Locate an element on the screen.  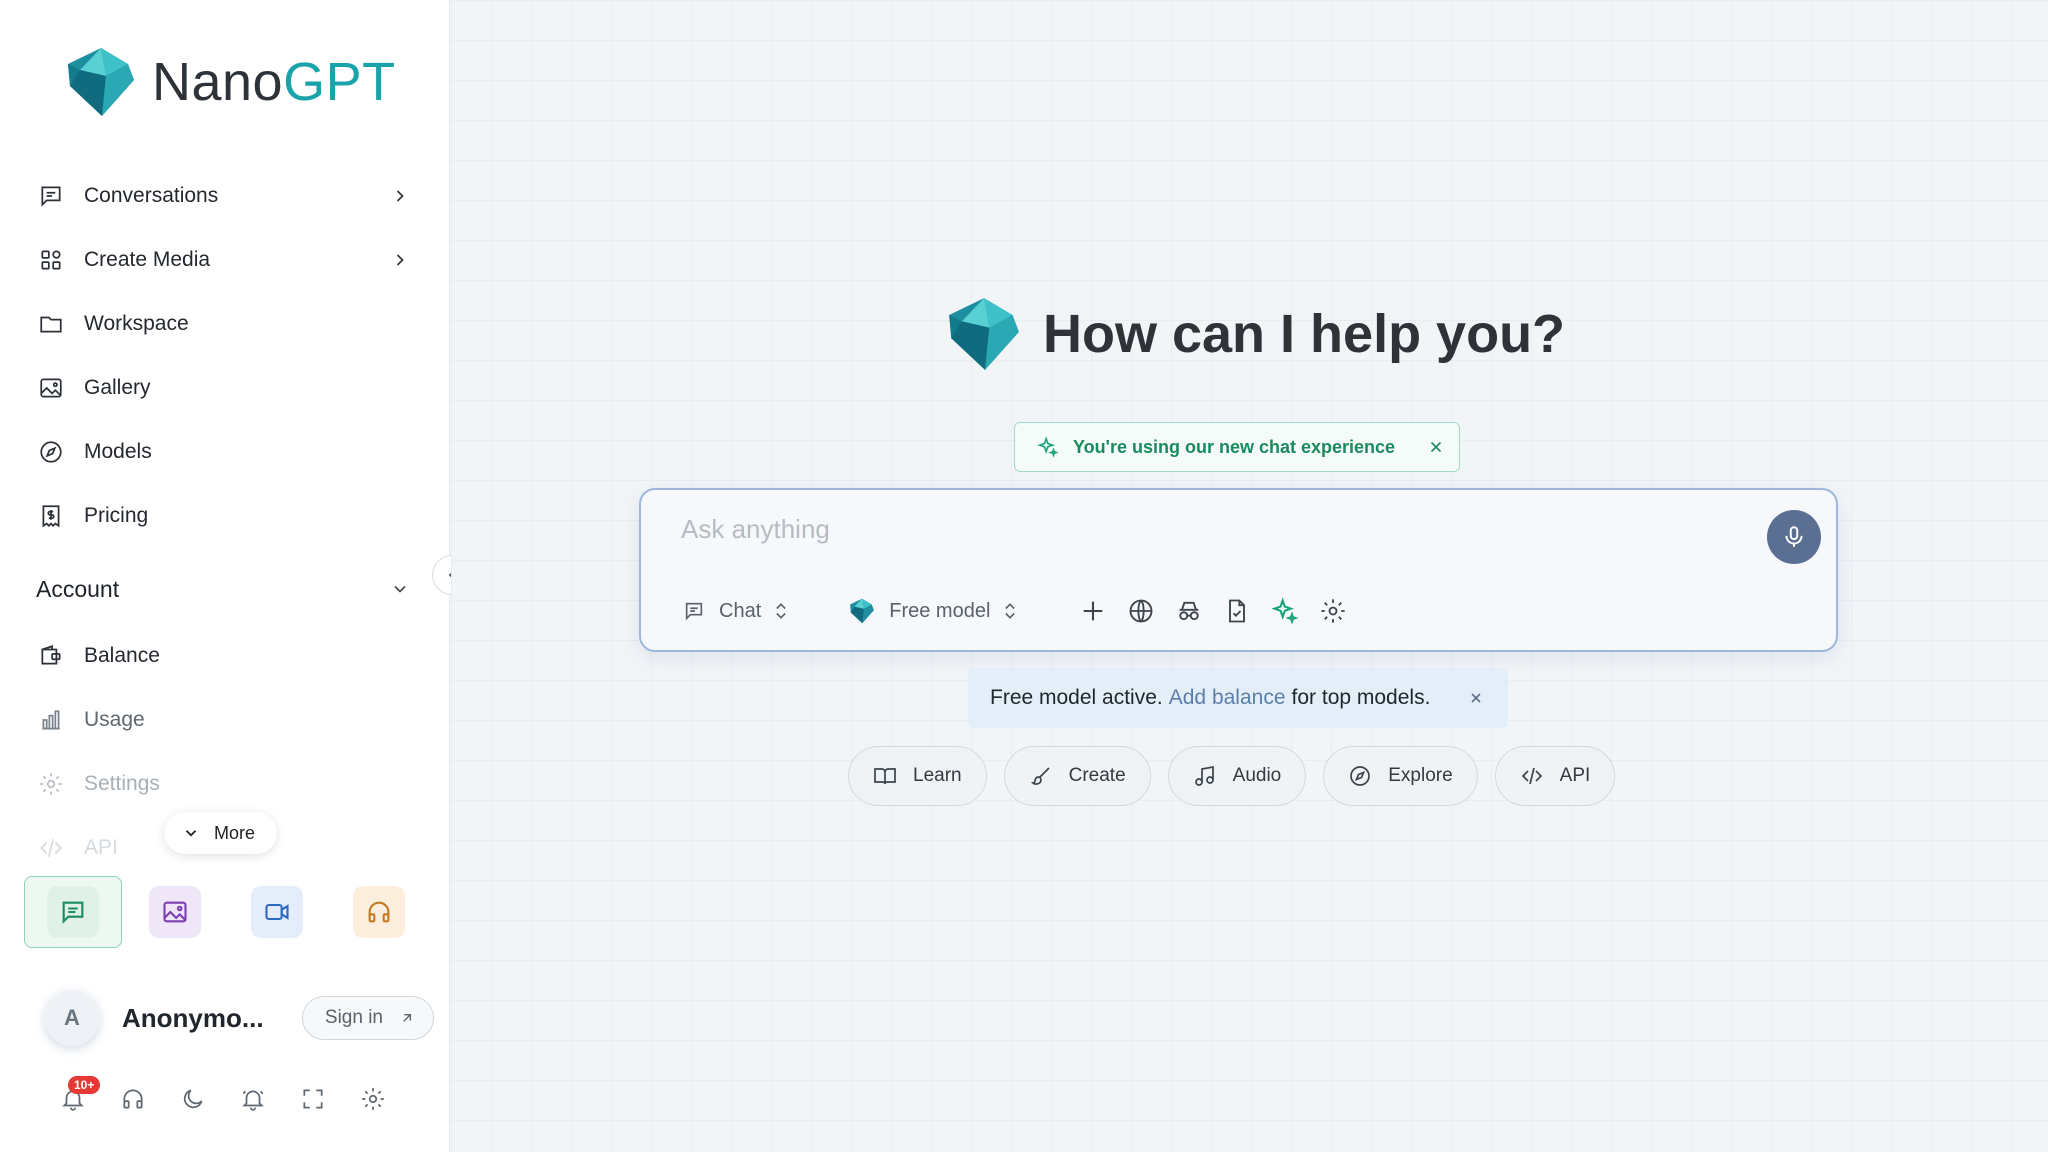
add-balance-link: Add balance is located at coordinates (1227, 698).